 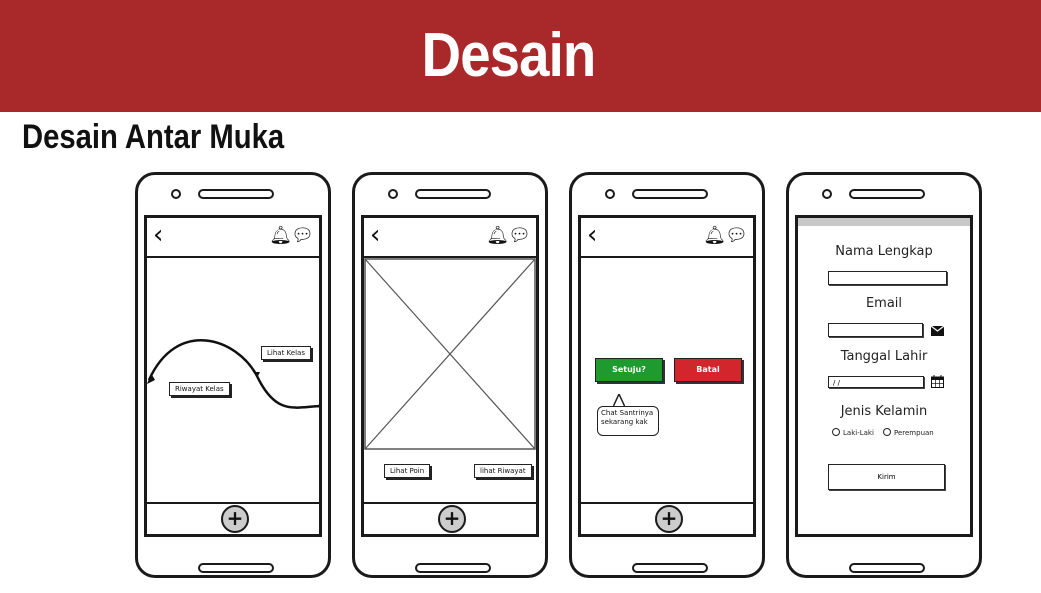 I want to click on email-label: Email, so click(x=884, y=303).